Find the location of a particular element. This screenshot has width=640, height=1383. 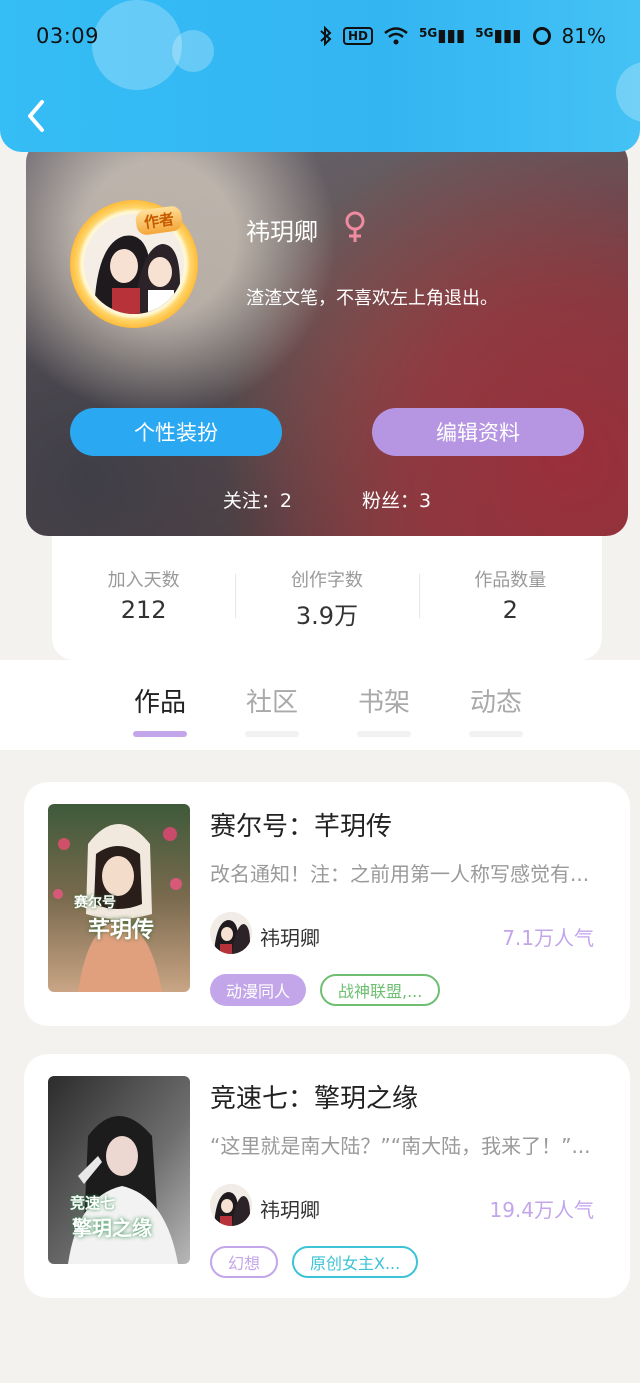

stat-label: 加入天数 is located at coordinates (143, 580).